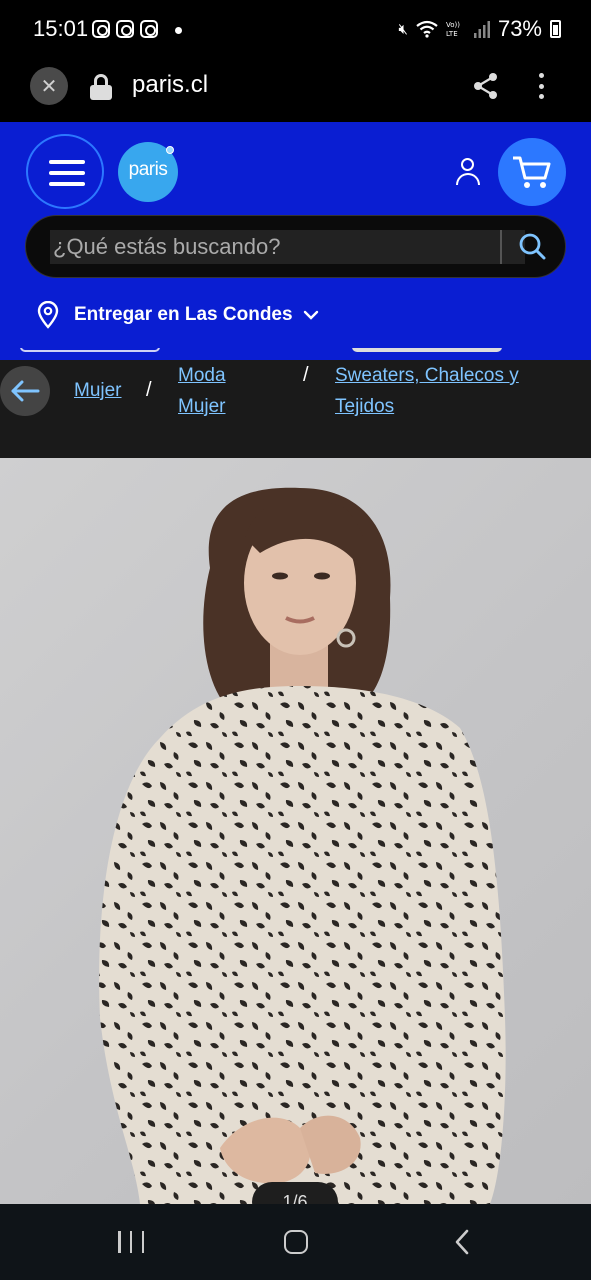 The height and width of the screenshot is (1280, 591). What do you see at coordinates (98, 390) in the screenshot?
I see `breadcrumb-mujer: Mujer` at bounding box center [98, 390].